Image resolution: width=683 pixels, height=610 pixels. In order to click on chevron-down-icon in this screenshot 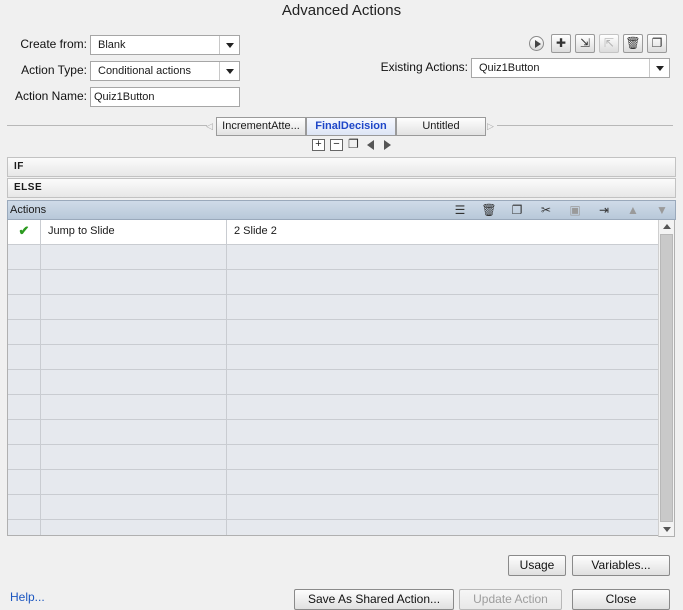, I will do `click(659, 68)`.